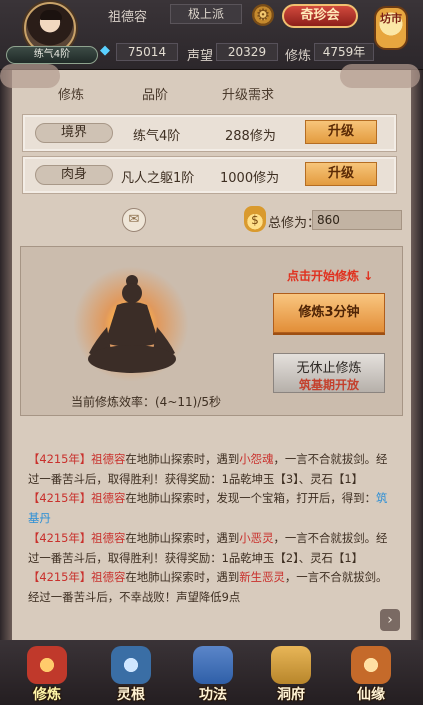 The width and height of the screenshot is (423, 705). What do you see at coordinates (157, 136) in the screenshot?
I see `row-grade: 练气4阶` at bounding box center [157, 136].